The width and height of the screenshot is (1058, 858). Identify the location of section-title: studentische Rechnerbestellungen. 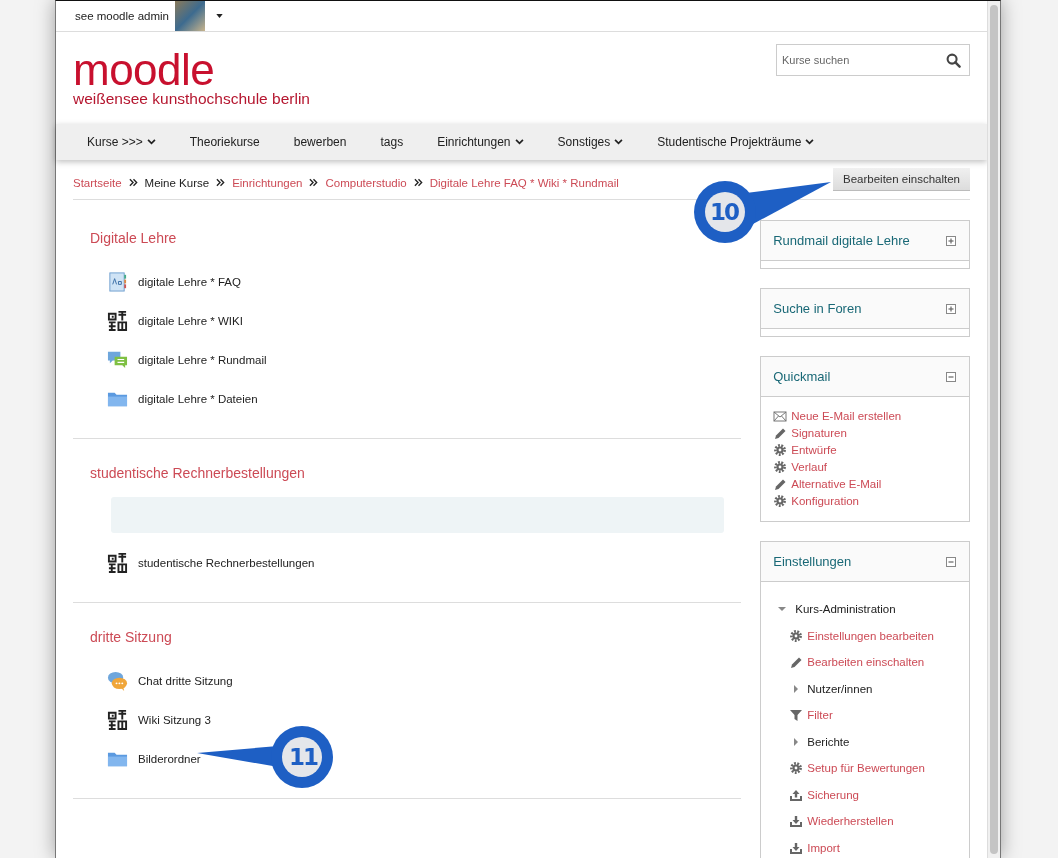
(189, 473).